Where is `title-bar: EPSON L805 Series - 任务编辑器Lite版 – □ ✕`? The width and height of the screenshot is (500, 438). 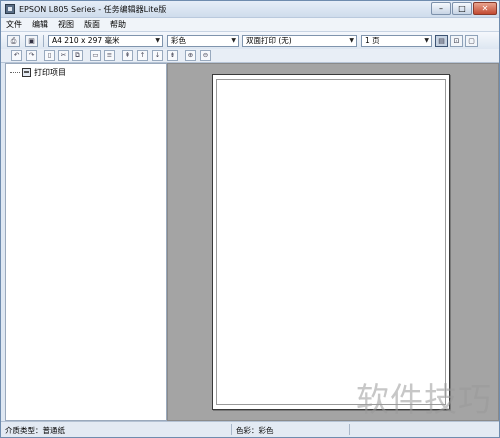
title-bar: EPSON L805 Series - 任务编辑器Lite版 – □ ✕ is located at coordinates (250, 9).